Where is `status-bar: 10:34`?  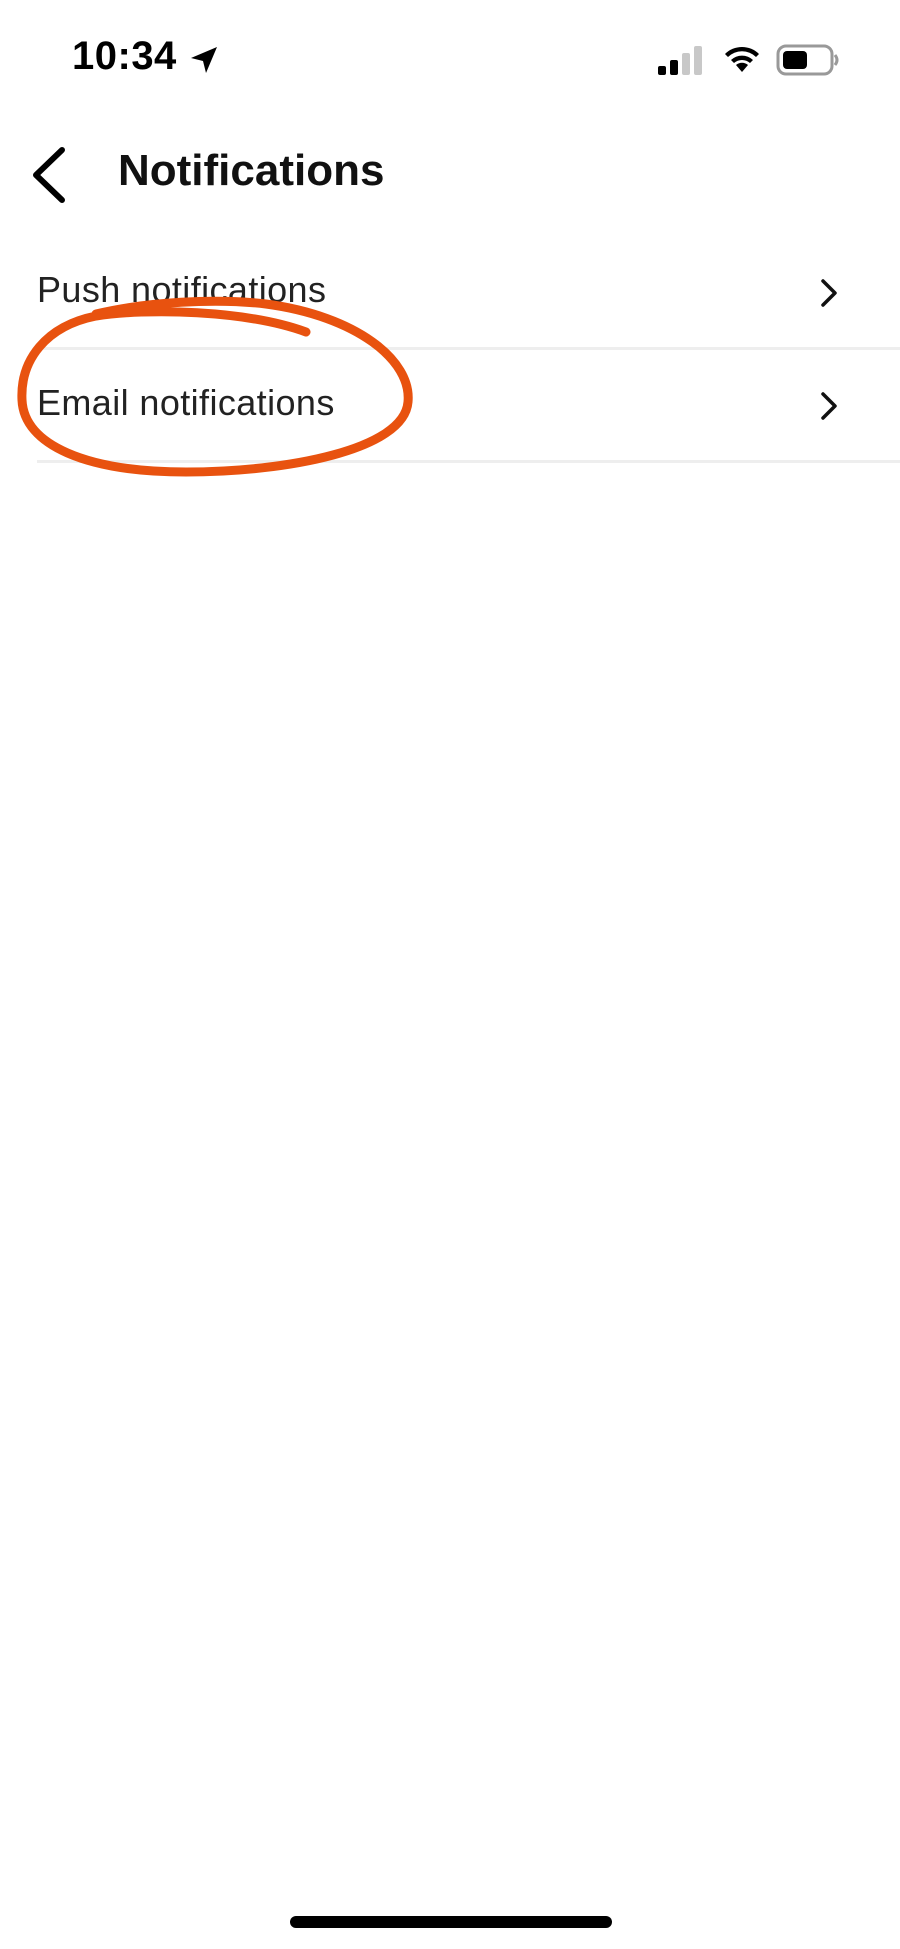
status-bar: 10:34 is located at coordinates (450, 55).